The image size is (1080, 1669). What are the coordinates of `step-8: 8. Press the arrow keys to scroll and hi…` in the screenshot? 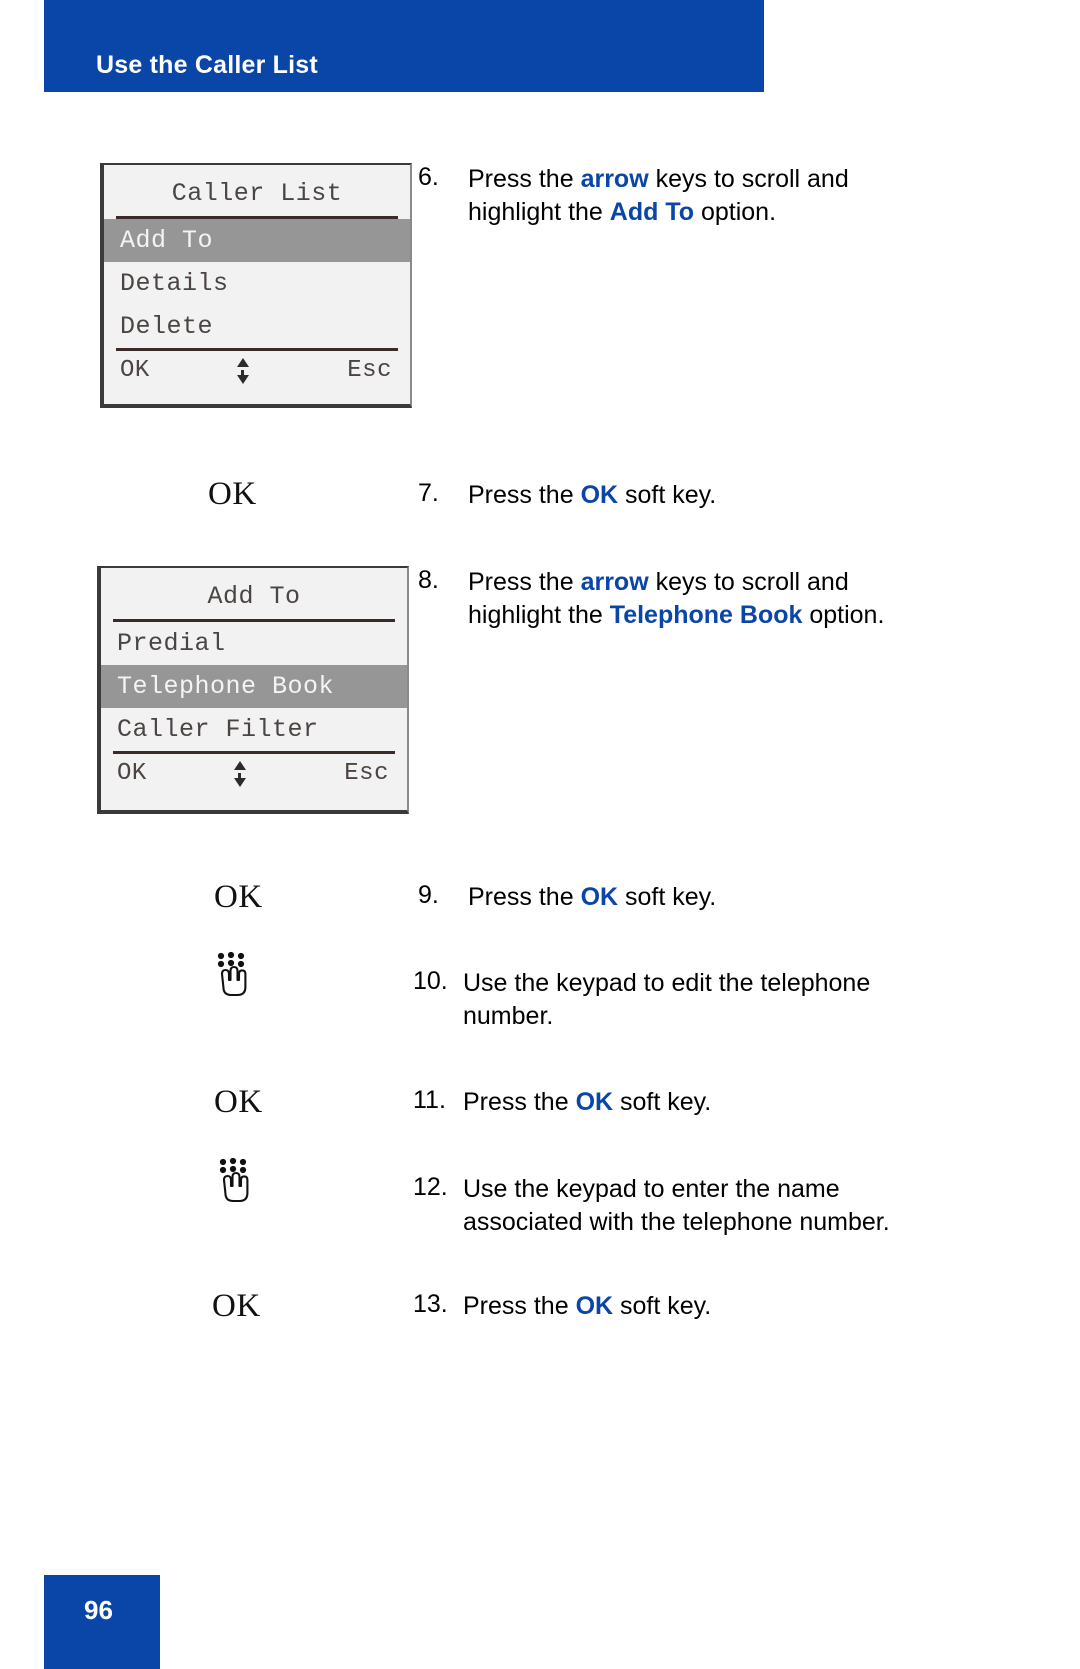 It's located at (678, 599).